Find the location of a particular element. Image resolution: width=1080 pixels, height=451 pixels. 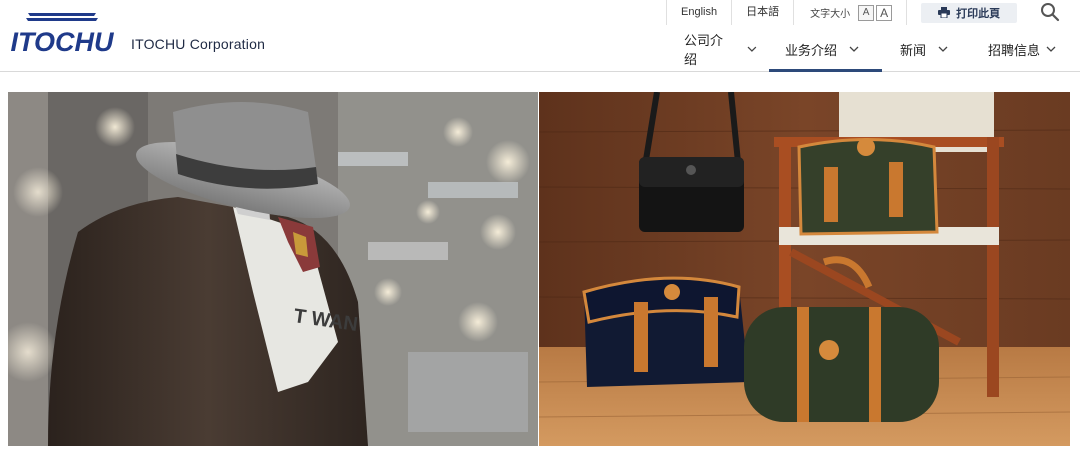

main-nav: 公司介绍 业务介绍 新闻 招聘信息 is located at coordinates (876, 49).